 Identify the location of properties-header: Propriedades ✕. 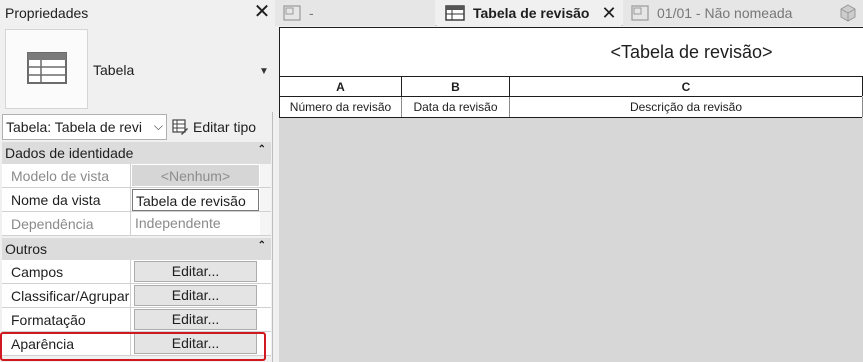
(136, 13).